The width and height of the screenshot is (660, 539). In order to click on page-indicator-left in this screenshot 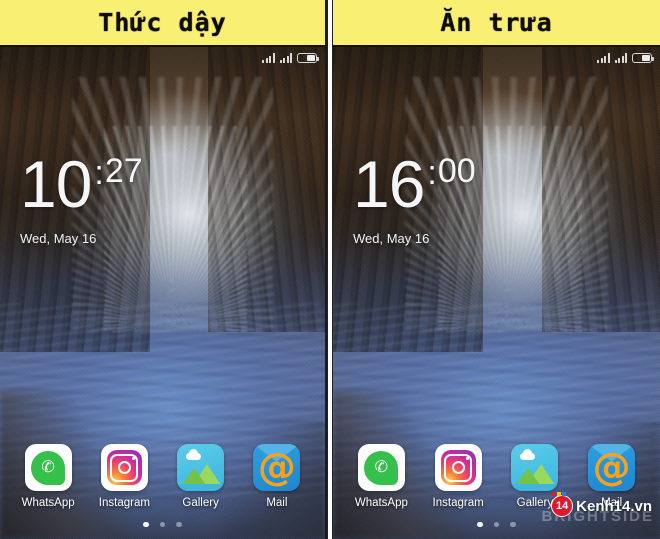, I will do `click(162, 524)`.